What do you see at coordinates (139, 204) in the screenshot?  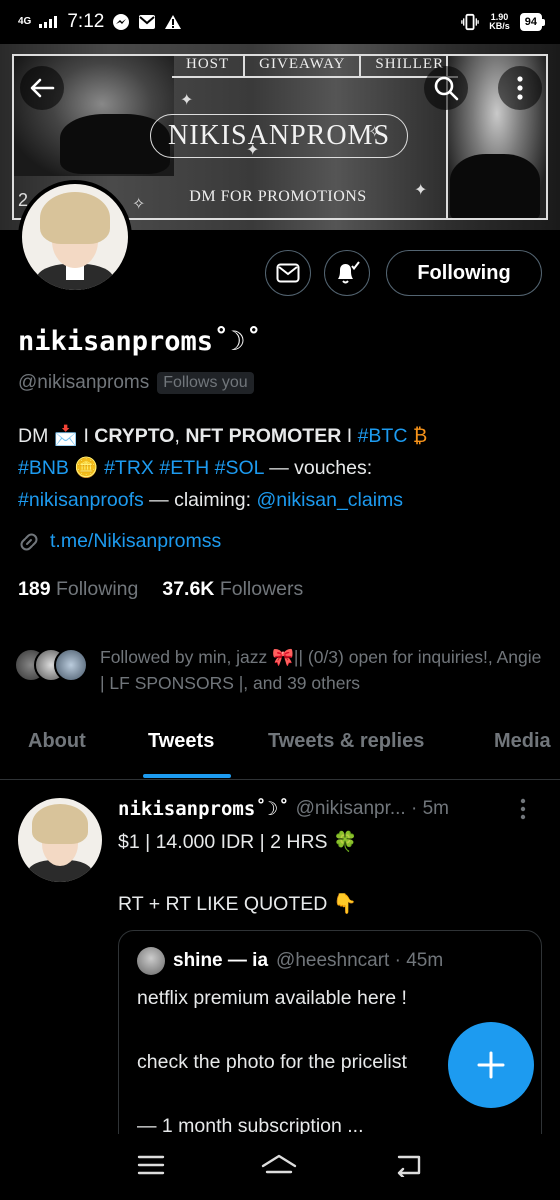 I see `sparkle-icon: ✧` at bounding box center [139, 204].